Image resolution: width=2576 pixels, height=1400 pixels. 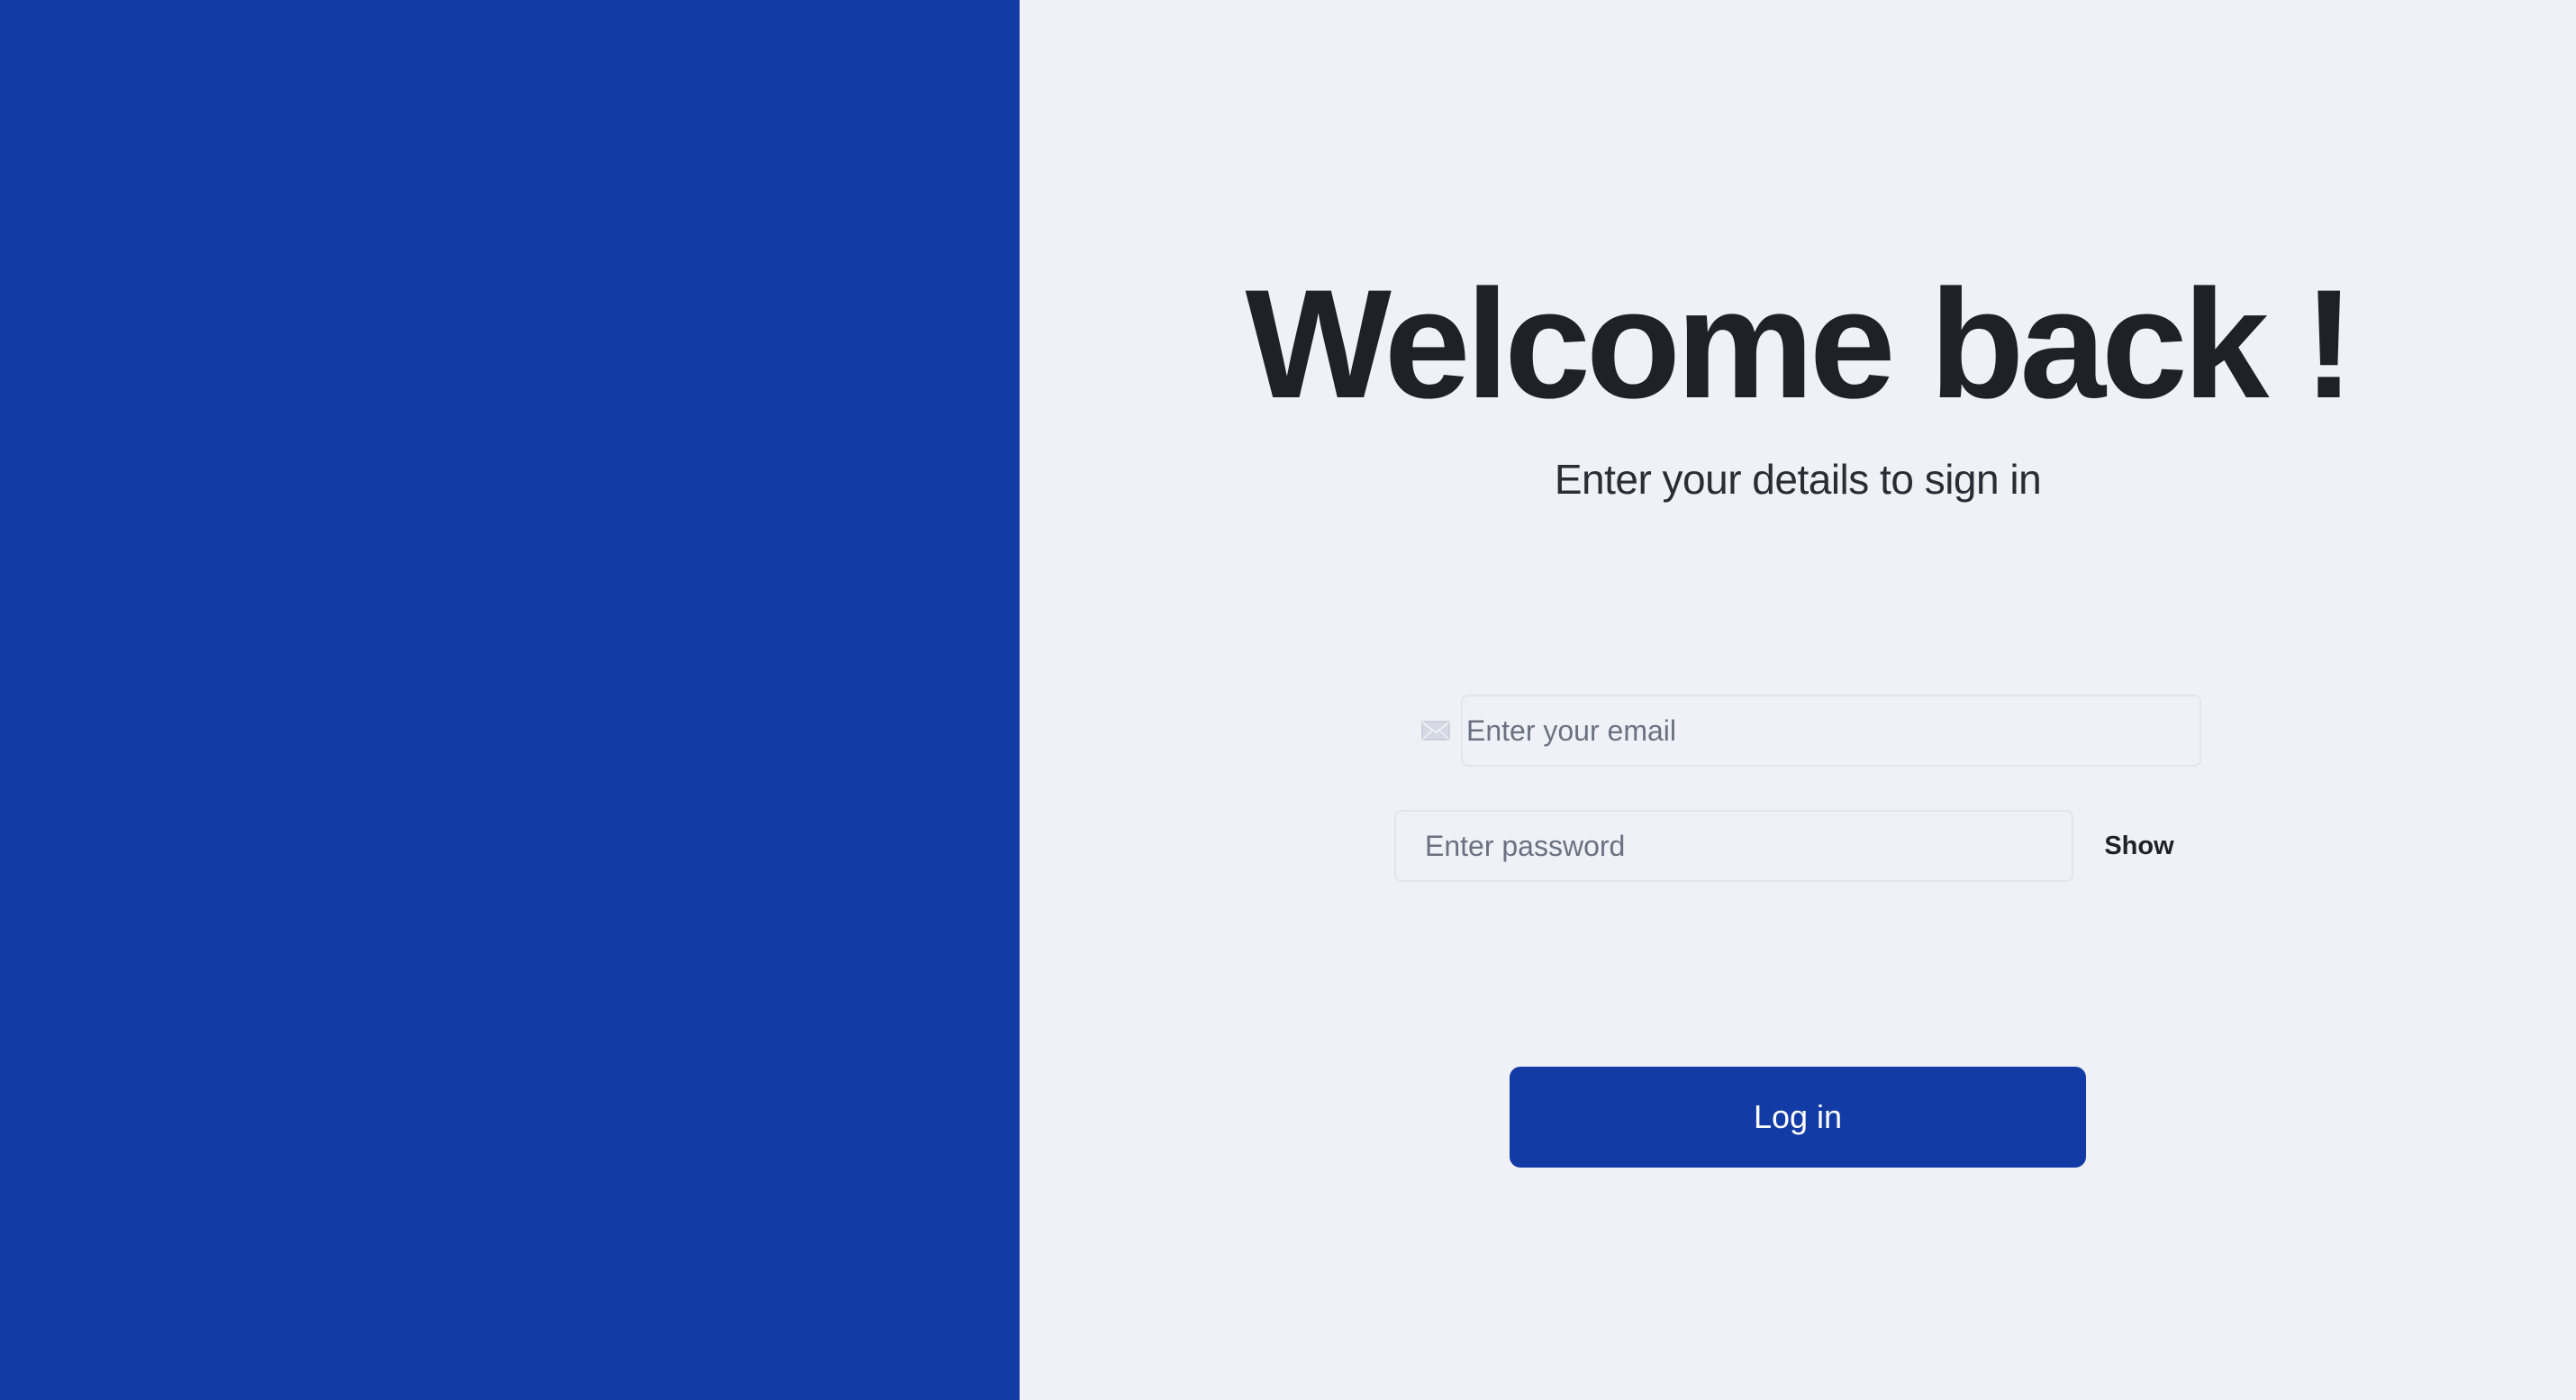 I want to click on page-subtitle: Enter your details to sign in, so click(x=1798, y=479).